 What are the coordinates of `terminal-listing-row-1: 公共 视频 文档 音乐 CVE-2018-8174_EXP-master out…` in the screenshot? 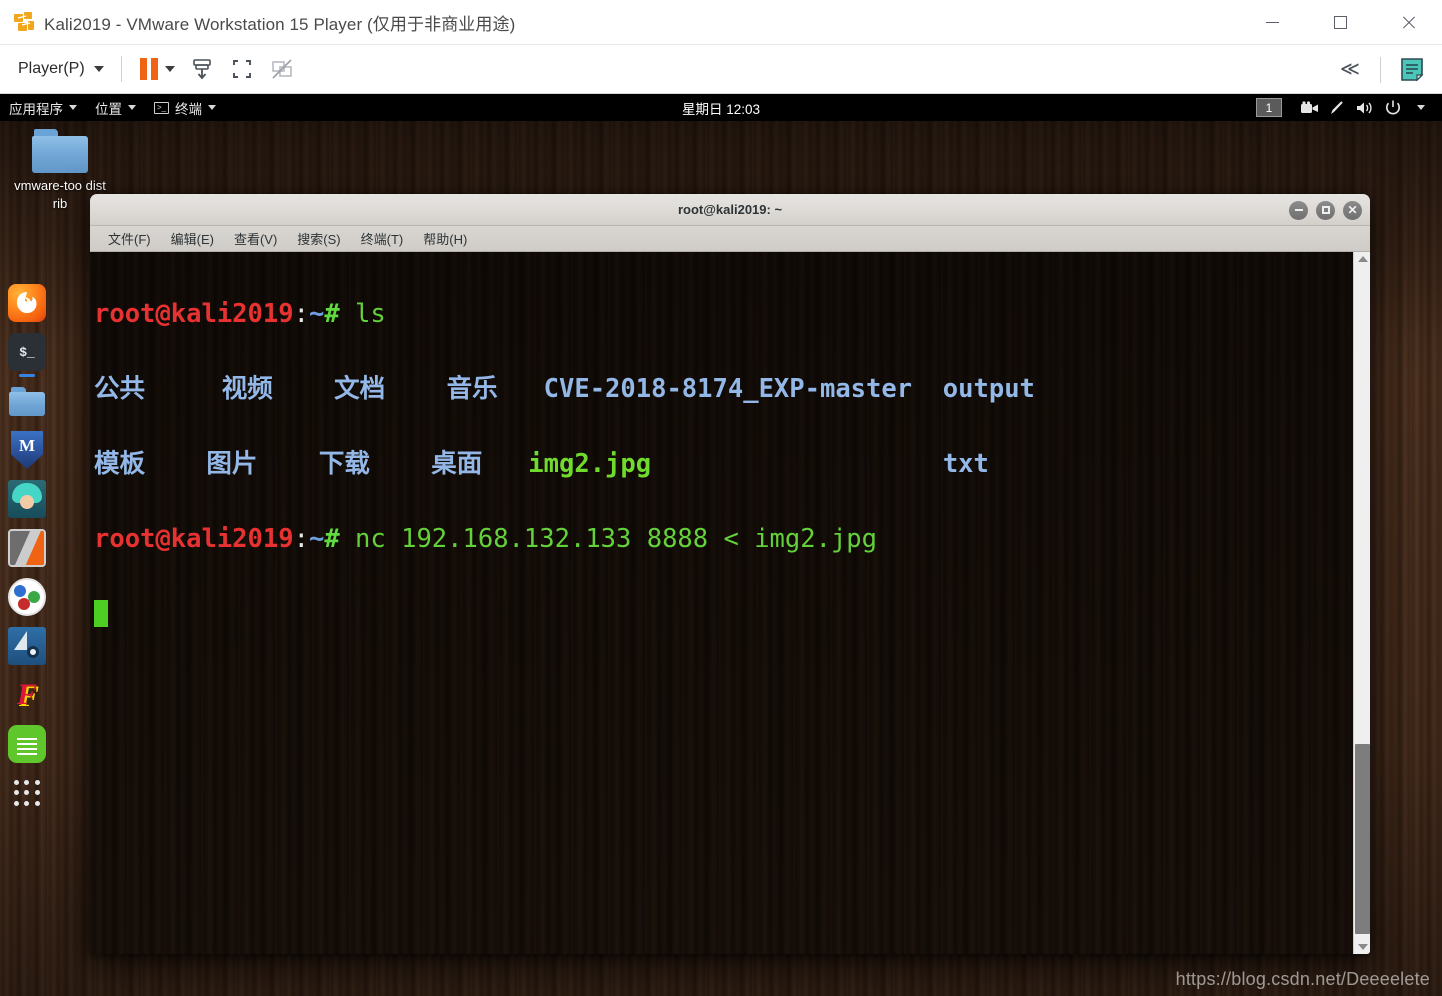 It's located at (564, 388).